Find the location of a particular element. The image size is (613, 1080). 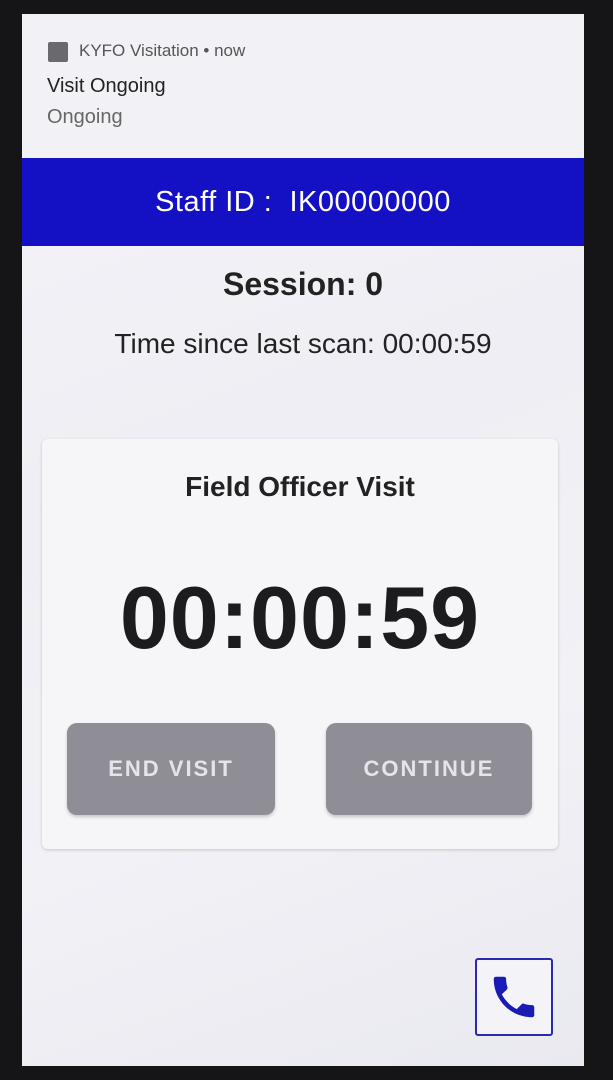

app-icon is located at coordinates (58, 52).